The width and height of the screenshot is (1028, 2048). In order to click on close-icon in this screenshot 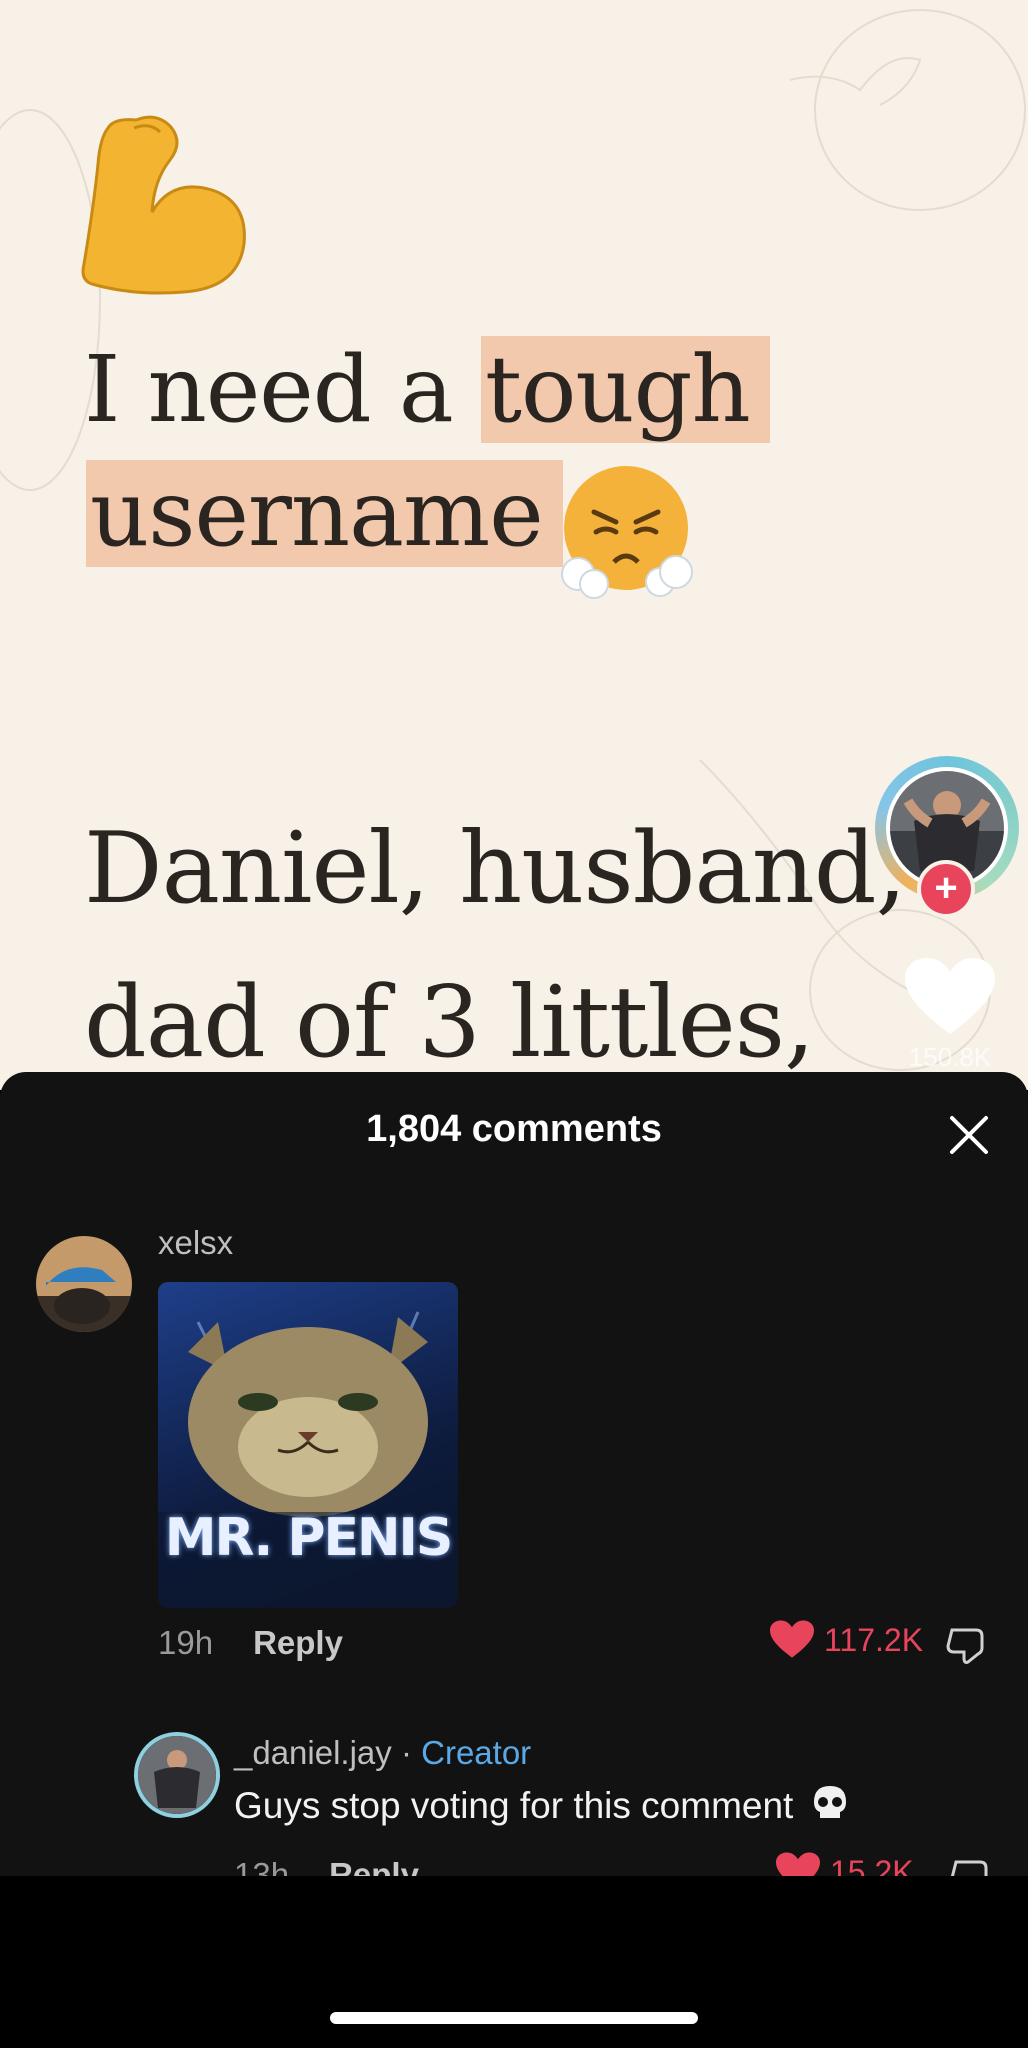, I will do `click(969, 1135)`.